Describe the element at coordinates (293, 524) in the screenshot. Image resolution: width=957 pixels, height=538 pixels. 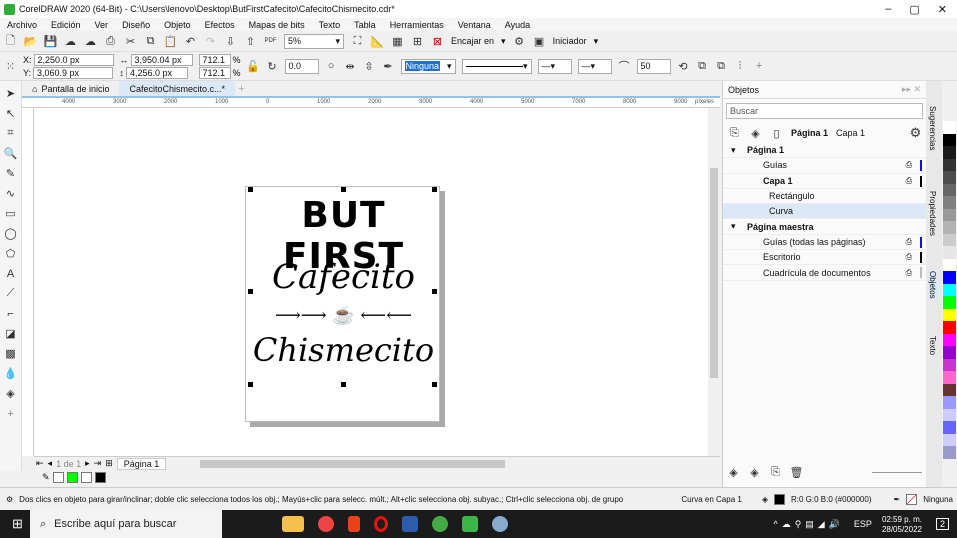
I see `file-explorer-icon` at that location.